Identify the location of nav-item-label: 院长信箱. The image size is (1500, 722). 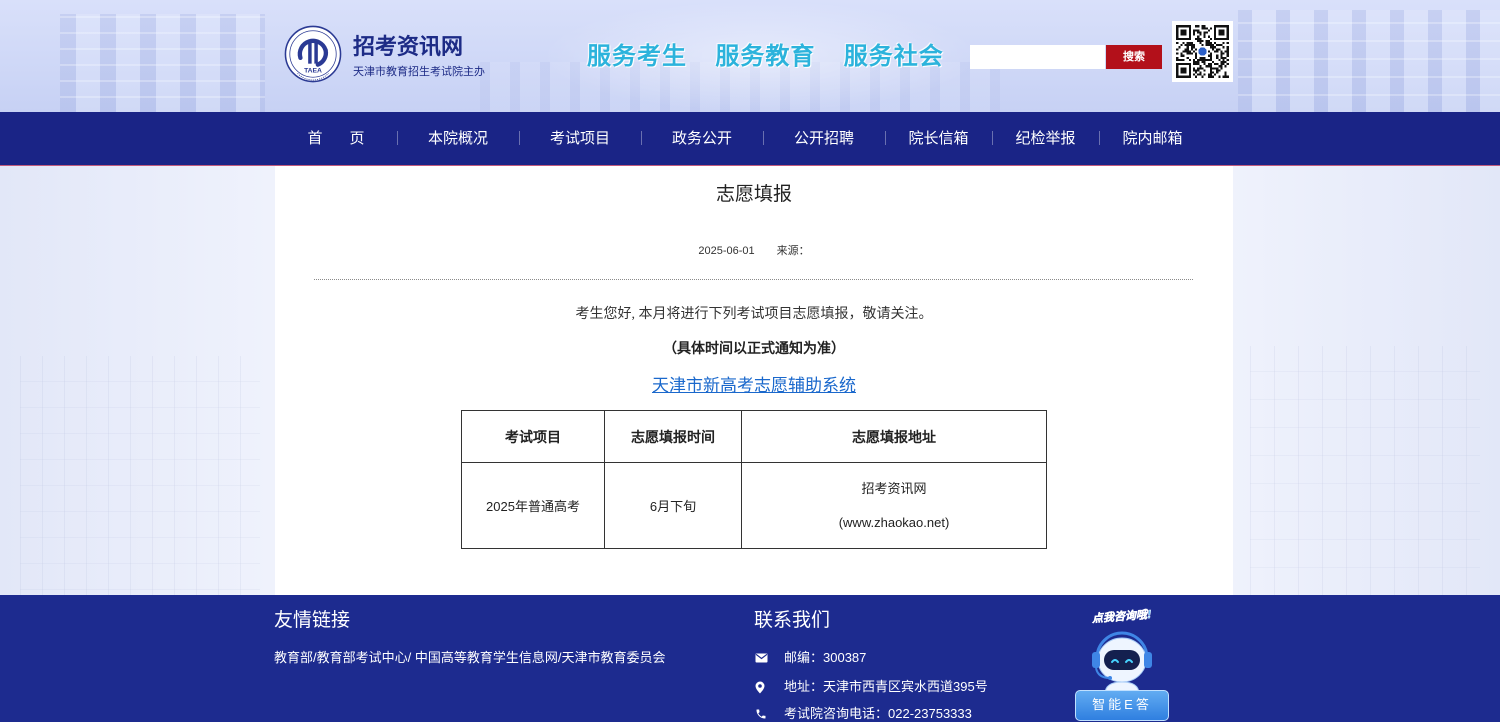
(938, 138).